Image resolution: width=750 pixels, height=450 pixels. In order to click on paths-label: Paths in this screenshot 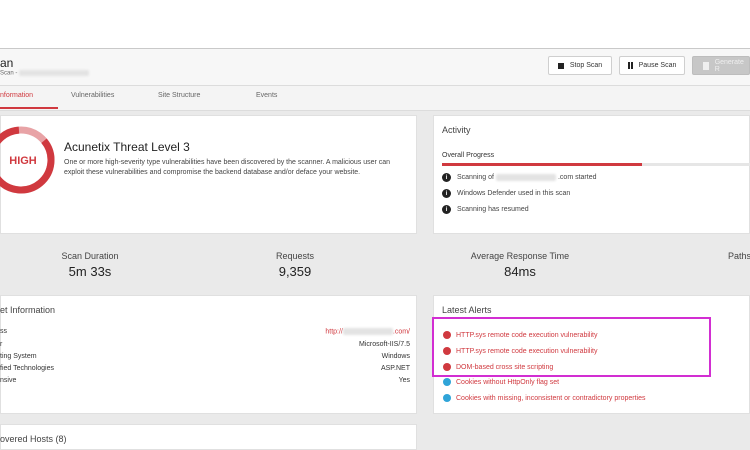, I will do `click(739, 256)`.